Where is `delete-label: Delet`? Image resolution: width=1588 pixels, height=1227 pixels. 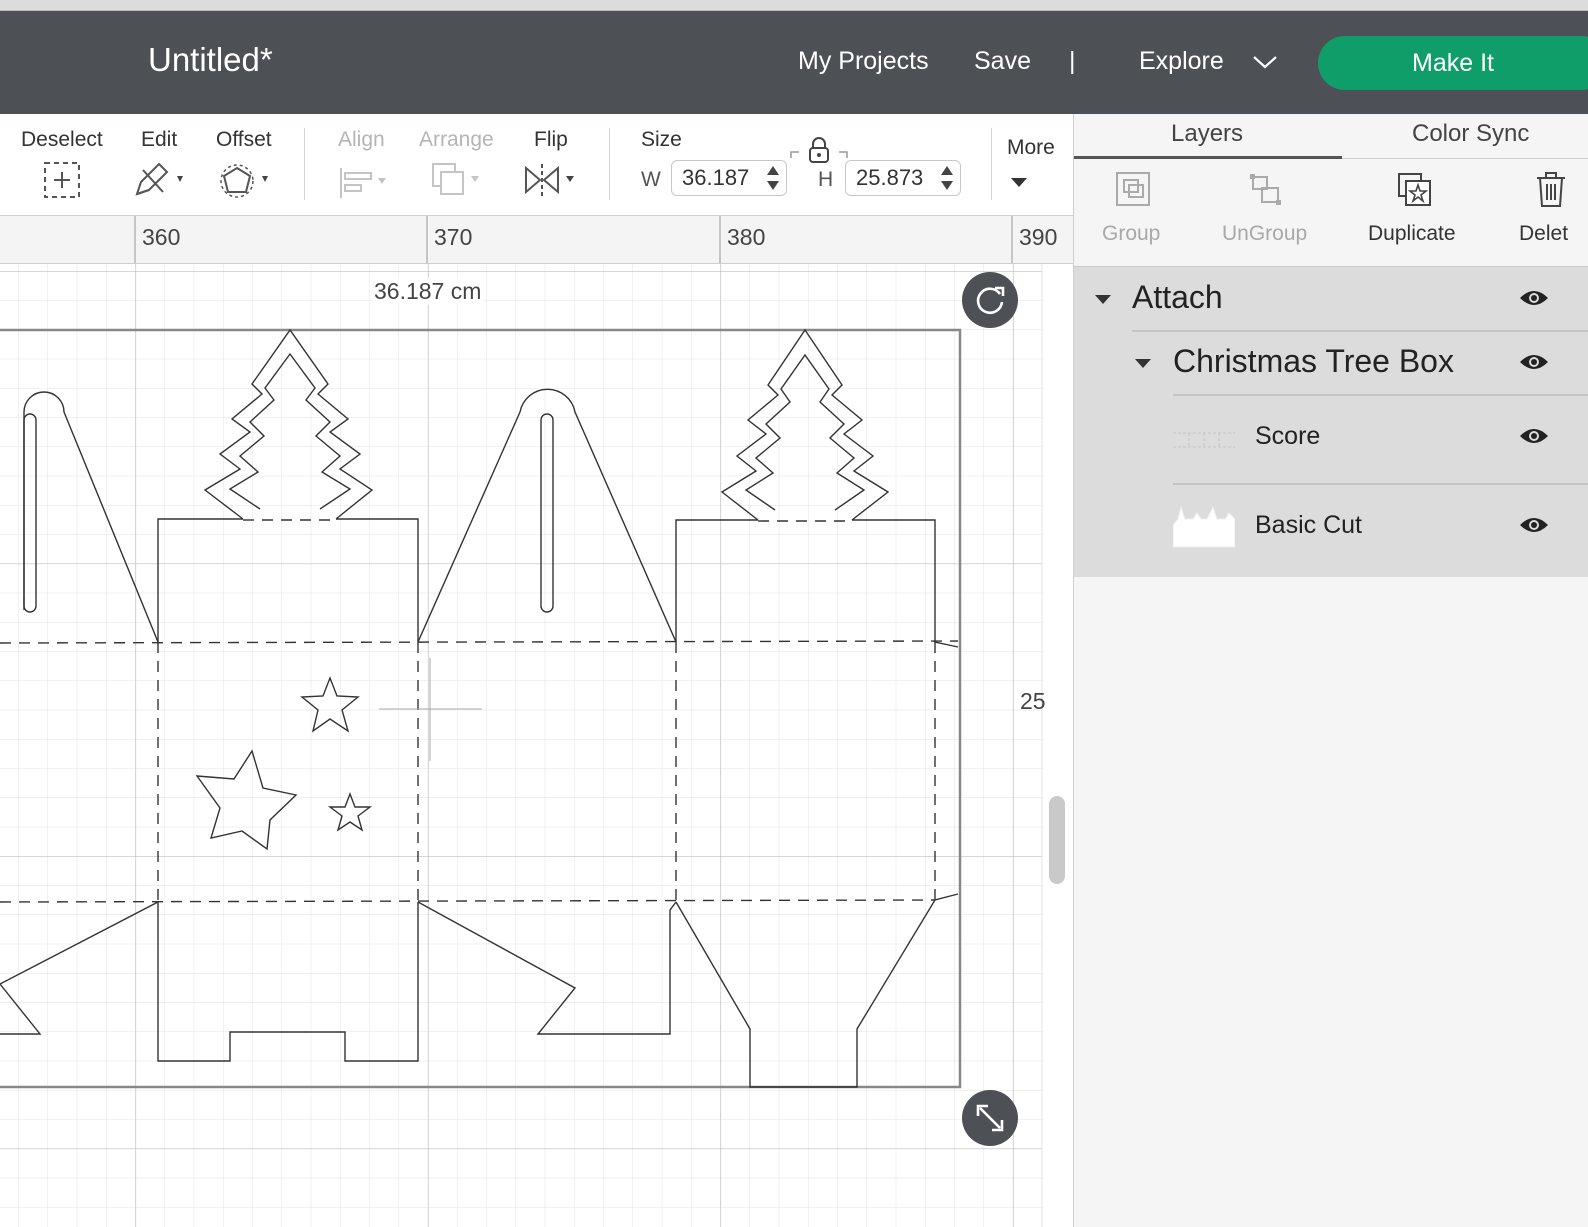
delete-label: Delet is located at coordinates (1543, 234).